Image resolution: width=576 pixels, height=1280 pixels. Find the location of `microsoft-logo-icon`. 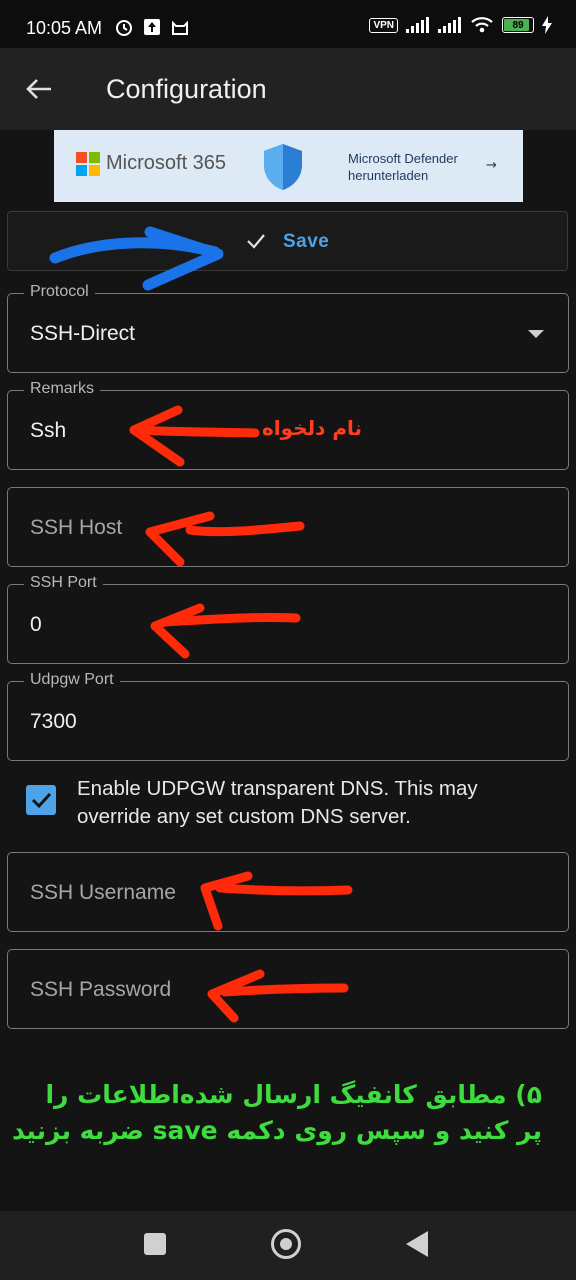

microsoft-logo-icon is located at coordinates (88, 164).